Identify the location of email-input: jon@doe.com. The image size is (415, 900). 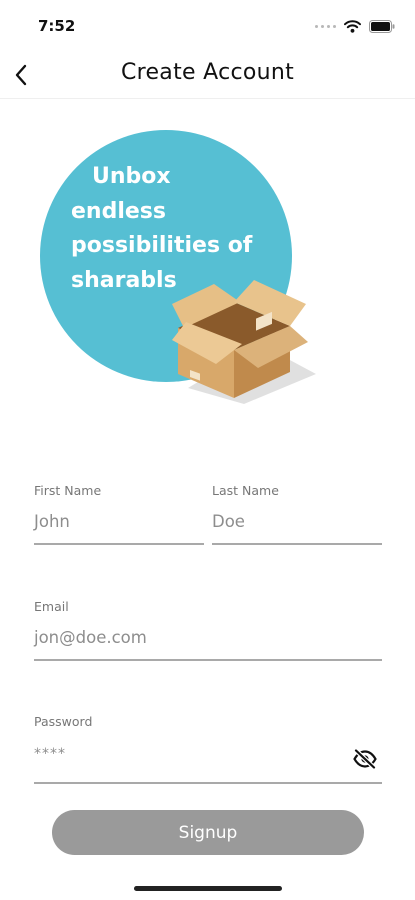
(90, 637).